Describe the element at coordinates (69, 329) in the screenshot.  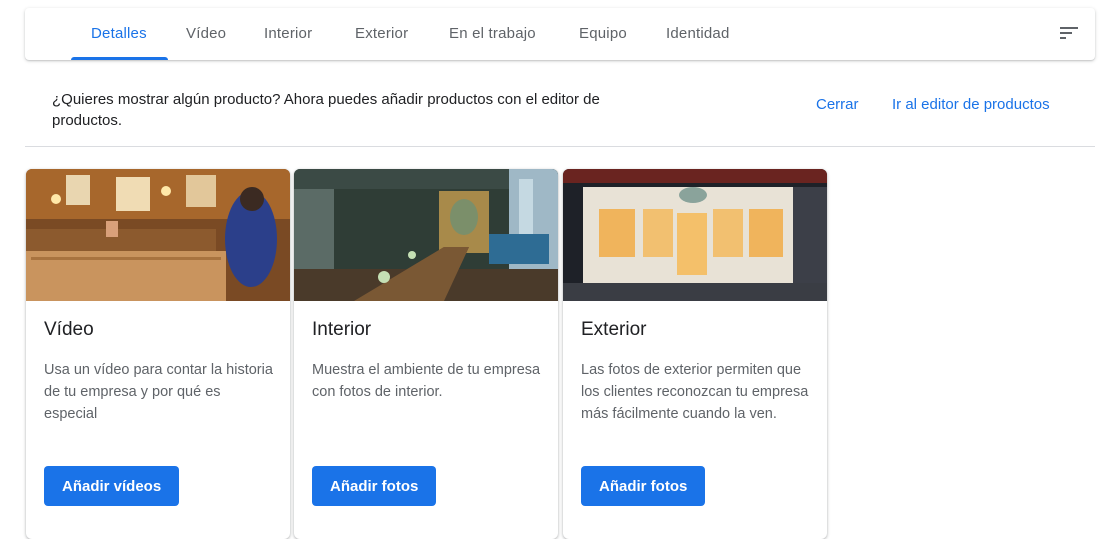
I see `card-title: Vídeo` at that location.